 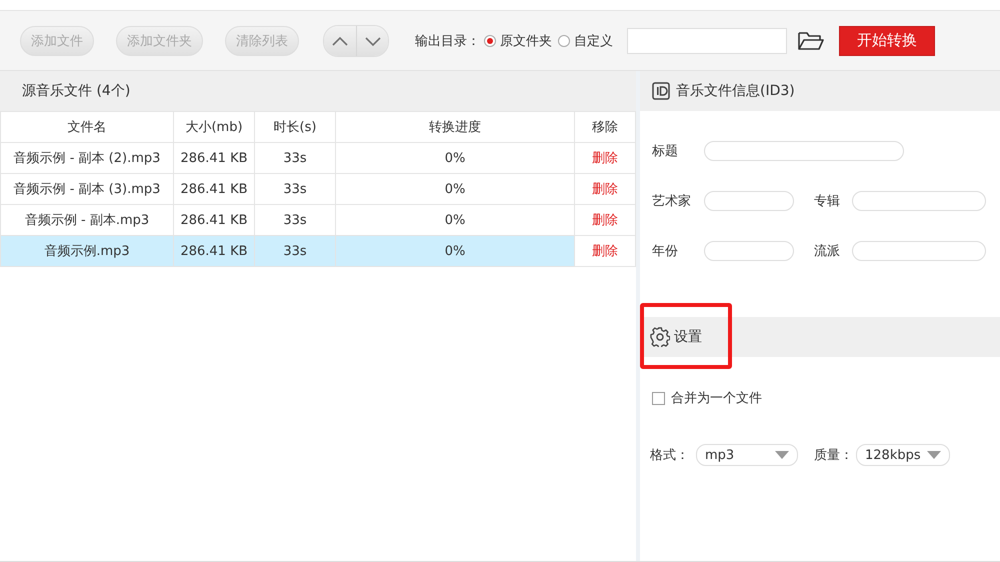 I want to click on field-label: 质量：, so click(x=834, y=455).